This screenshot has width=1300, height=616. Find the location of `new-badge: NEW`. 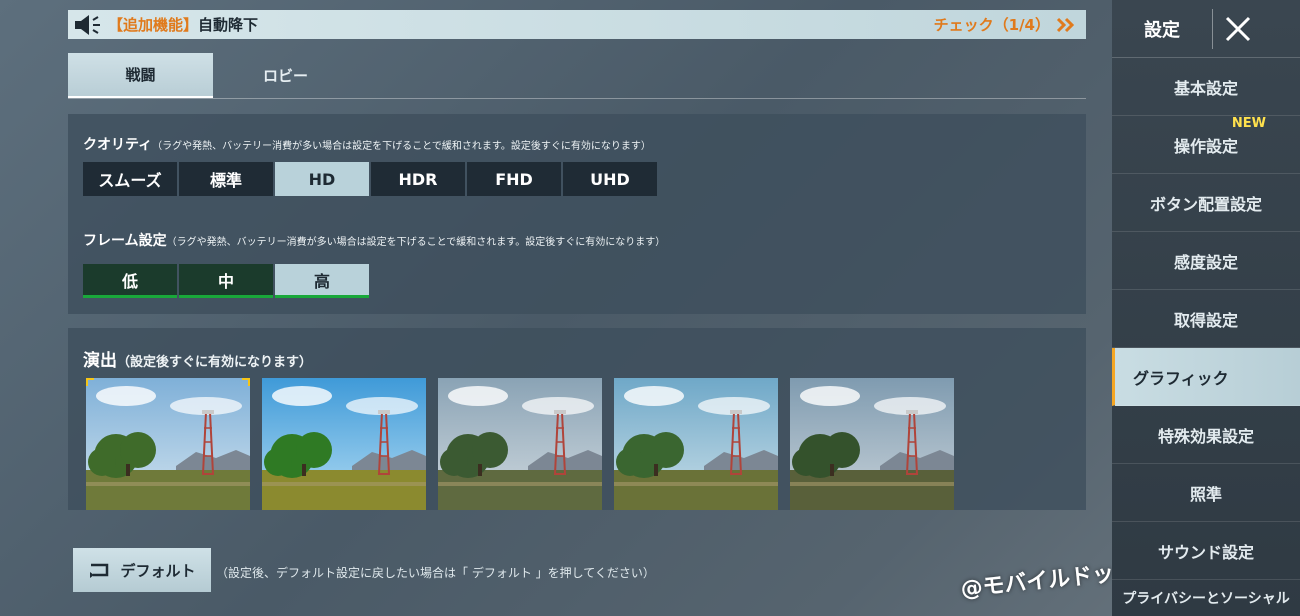

new-badge: NEW is located at coordinates (1248, 123).